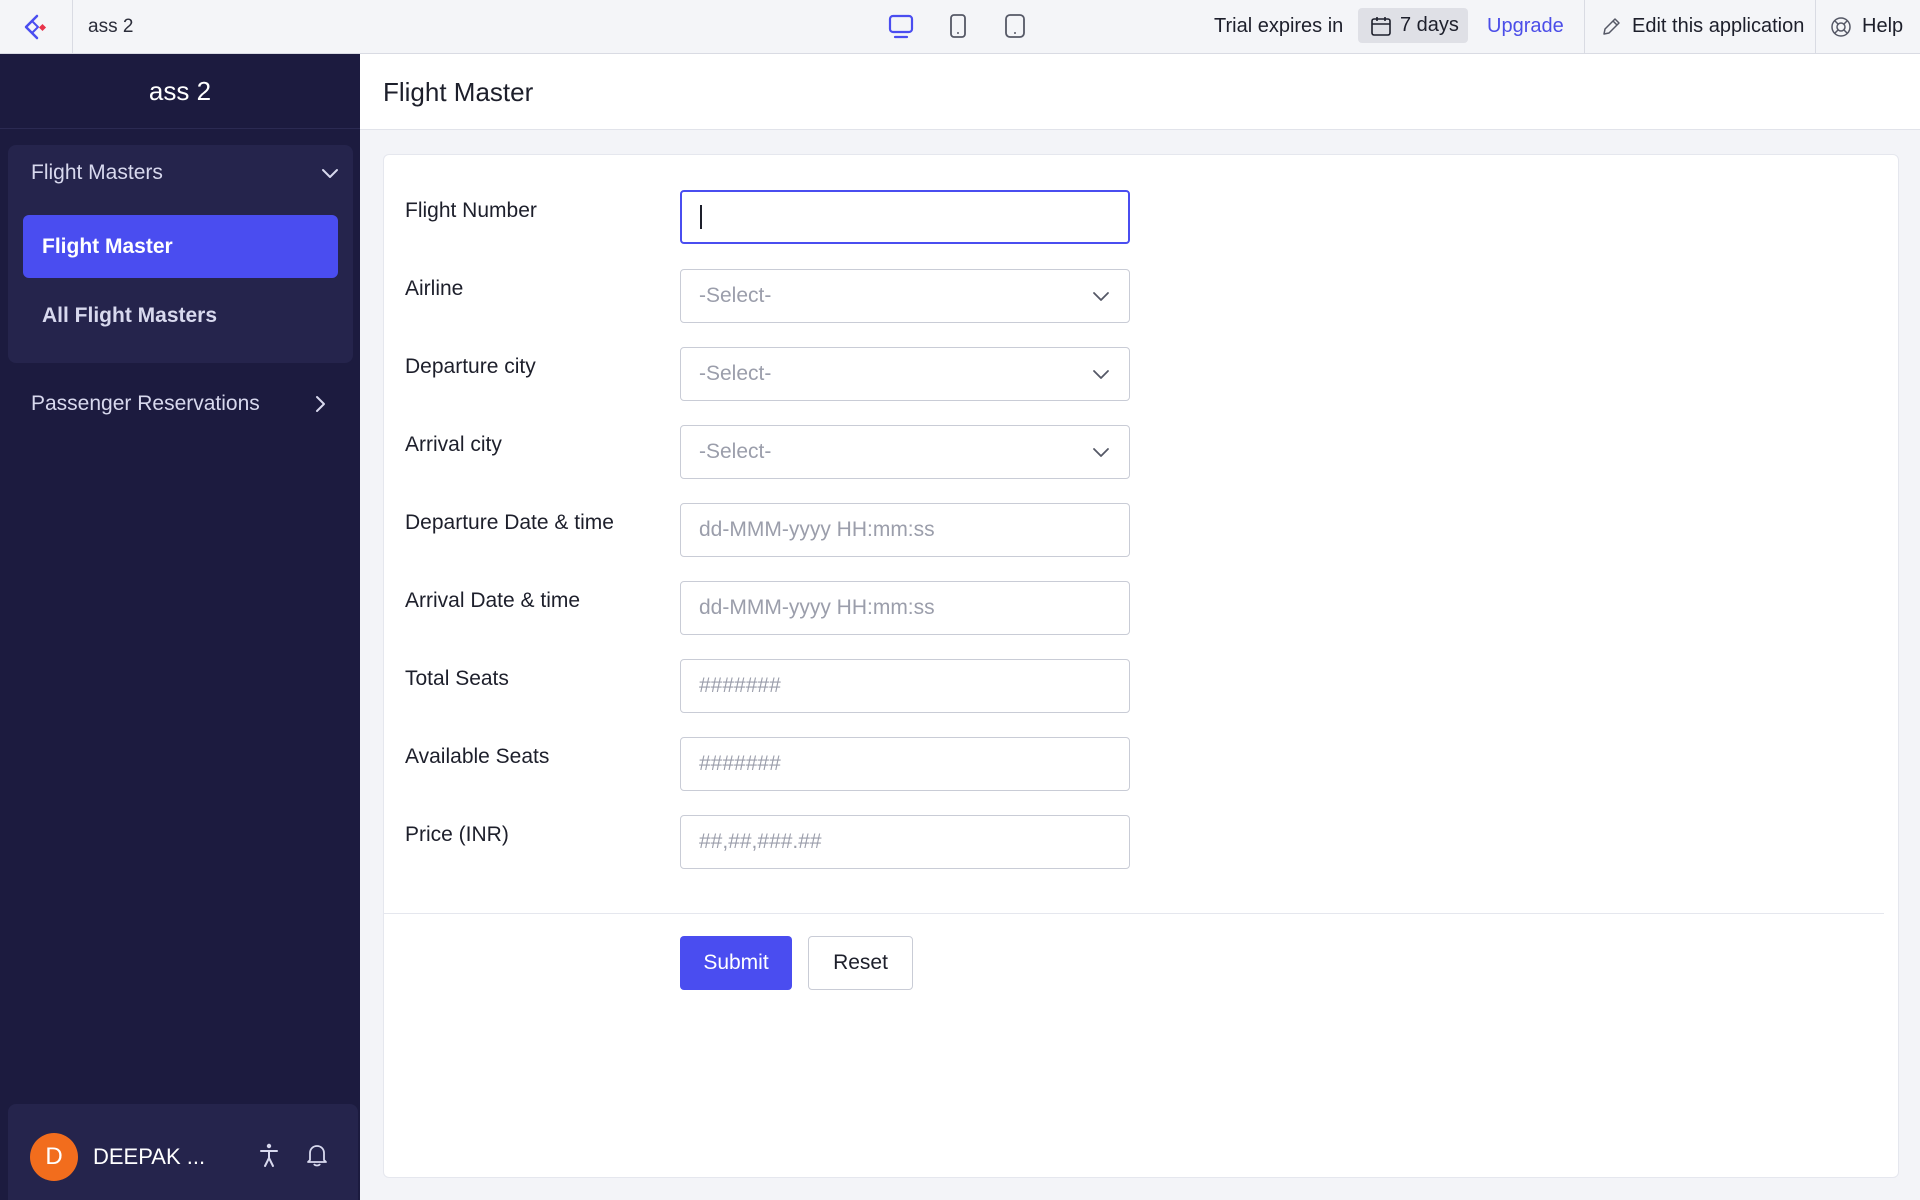  I want to click on arrival-datetime-input: dd-MMM-yyyy HH:mm:ss, so click(905, 608).